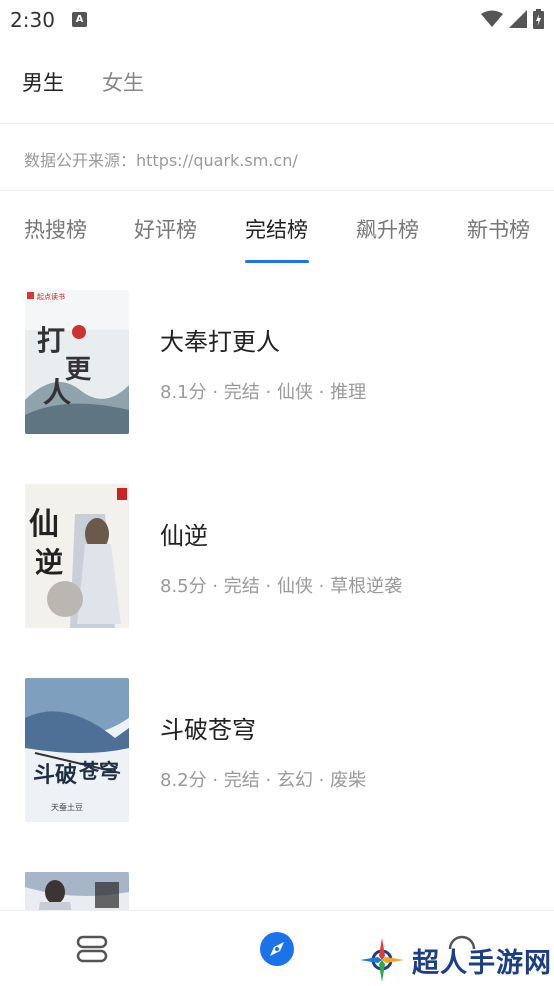 Image resolution: width=554 pixels, height=986 pixels. What do you see at coordinates (77, 891) in the screenshot?
I see `book-cover` at bounding box center [77, 891].